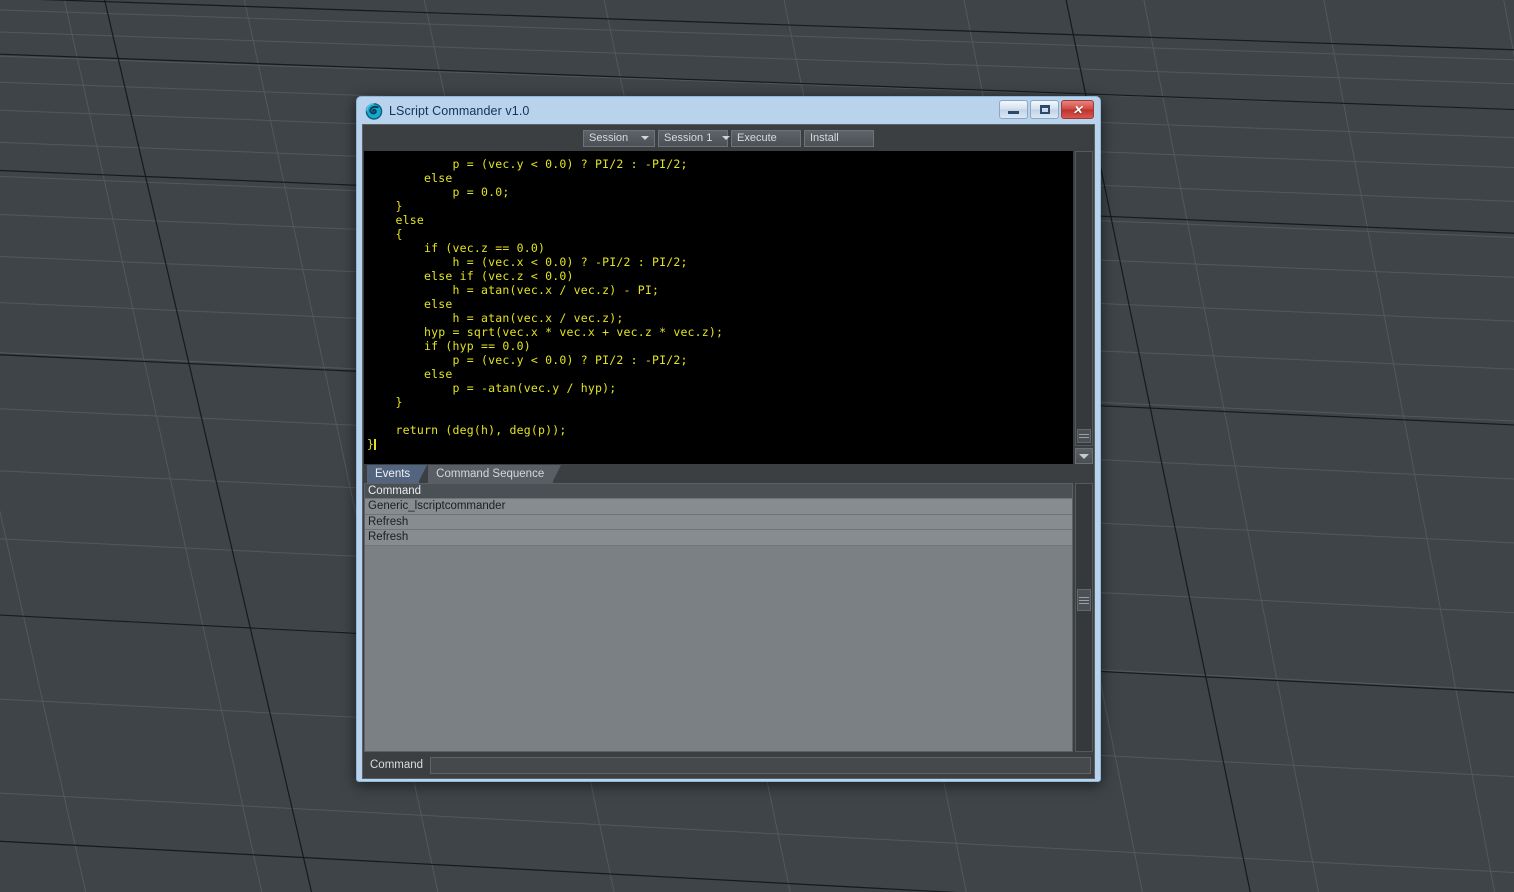 This screenshot has width=1514, height=892. What do you see at coordinates (393, 474) in the screenshot?
I see `tab-events-label: Events` at bounding box center [393, 474].